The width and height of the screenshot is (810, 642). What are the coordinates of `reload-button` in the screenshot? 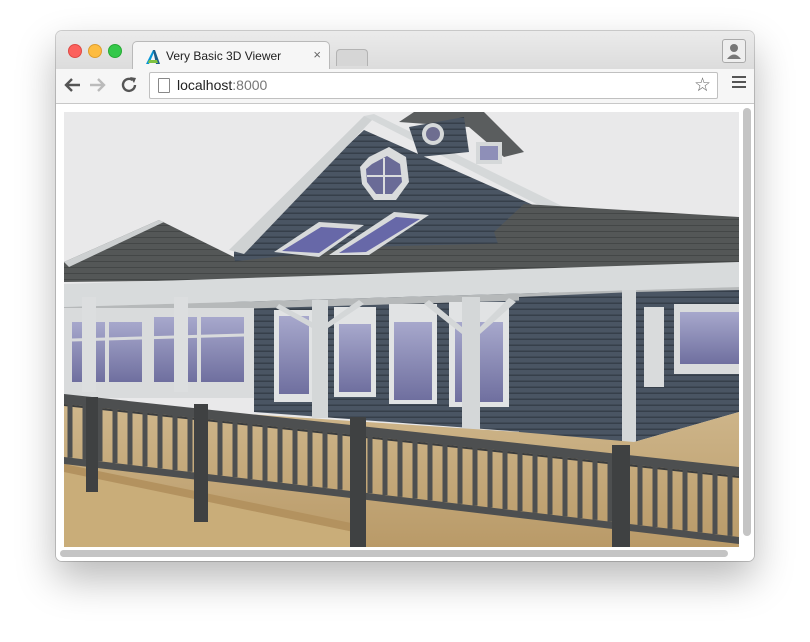 It's located at (129, 85).